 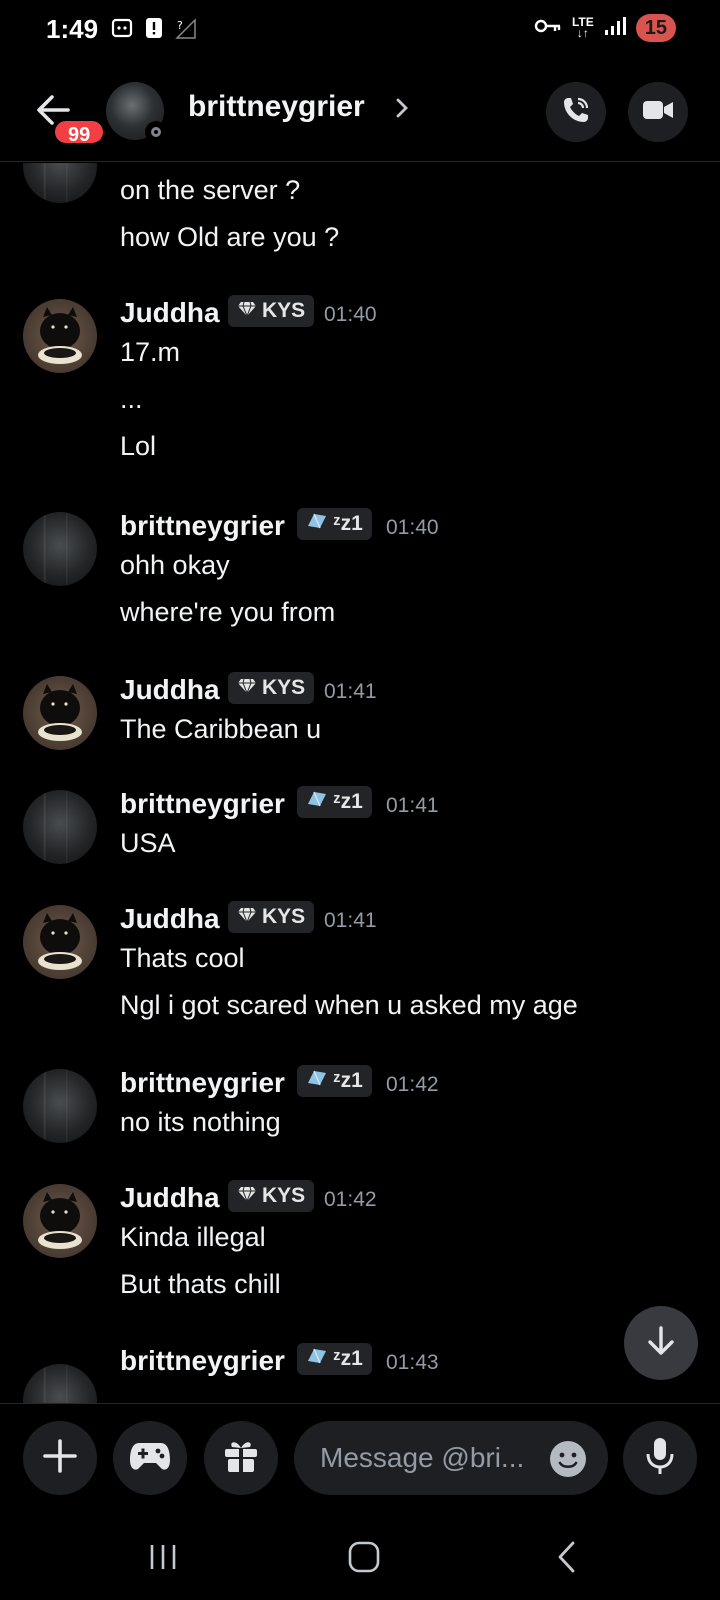 I want to click on unread-badge: 99, so click(x=79, y=132).